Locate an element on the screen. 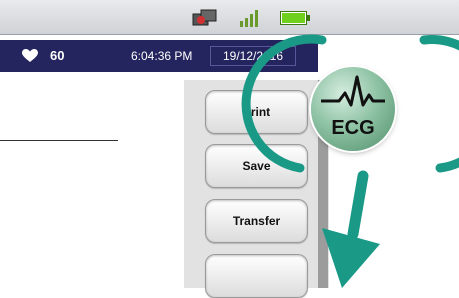 Image resolution: width=459 pixels, height=298 pixels. save-button: Save is located at coordinates (256, 166).